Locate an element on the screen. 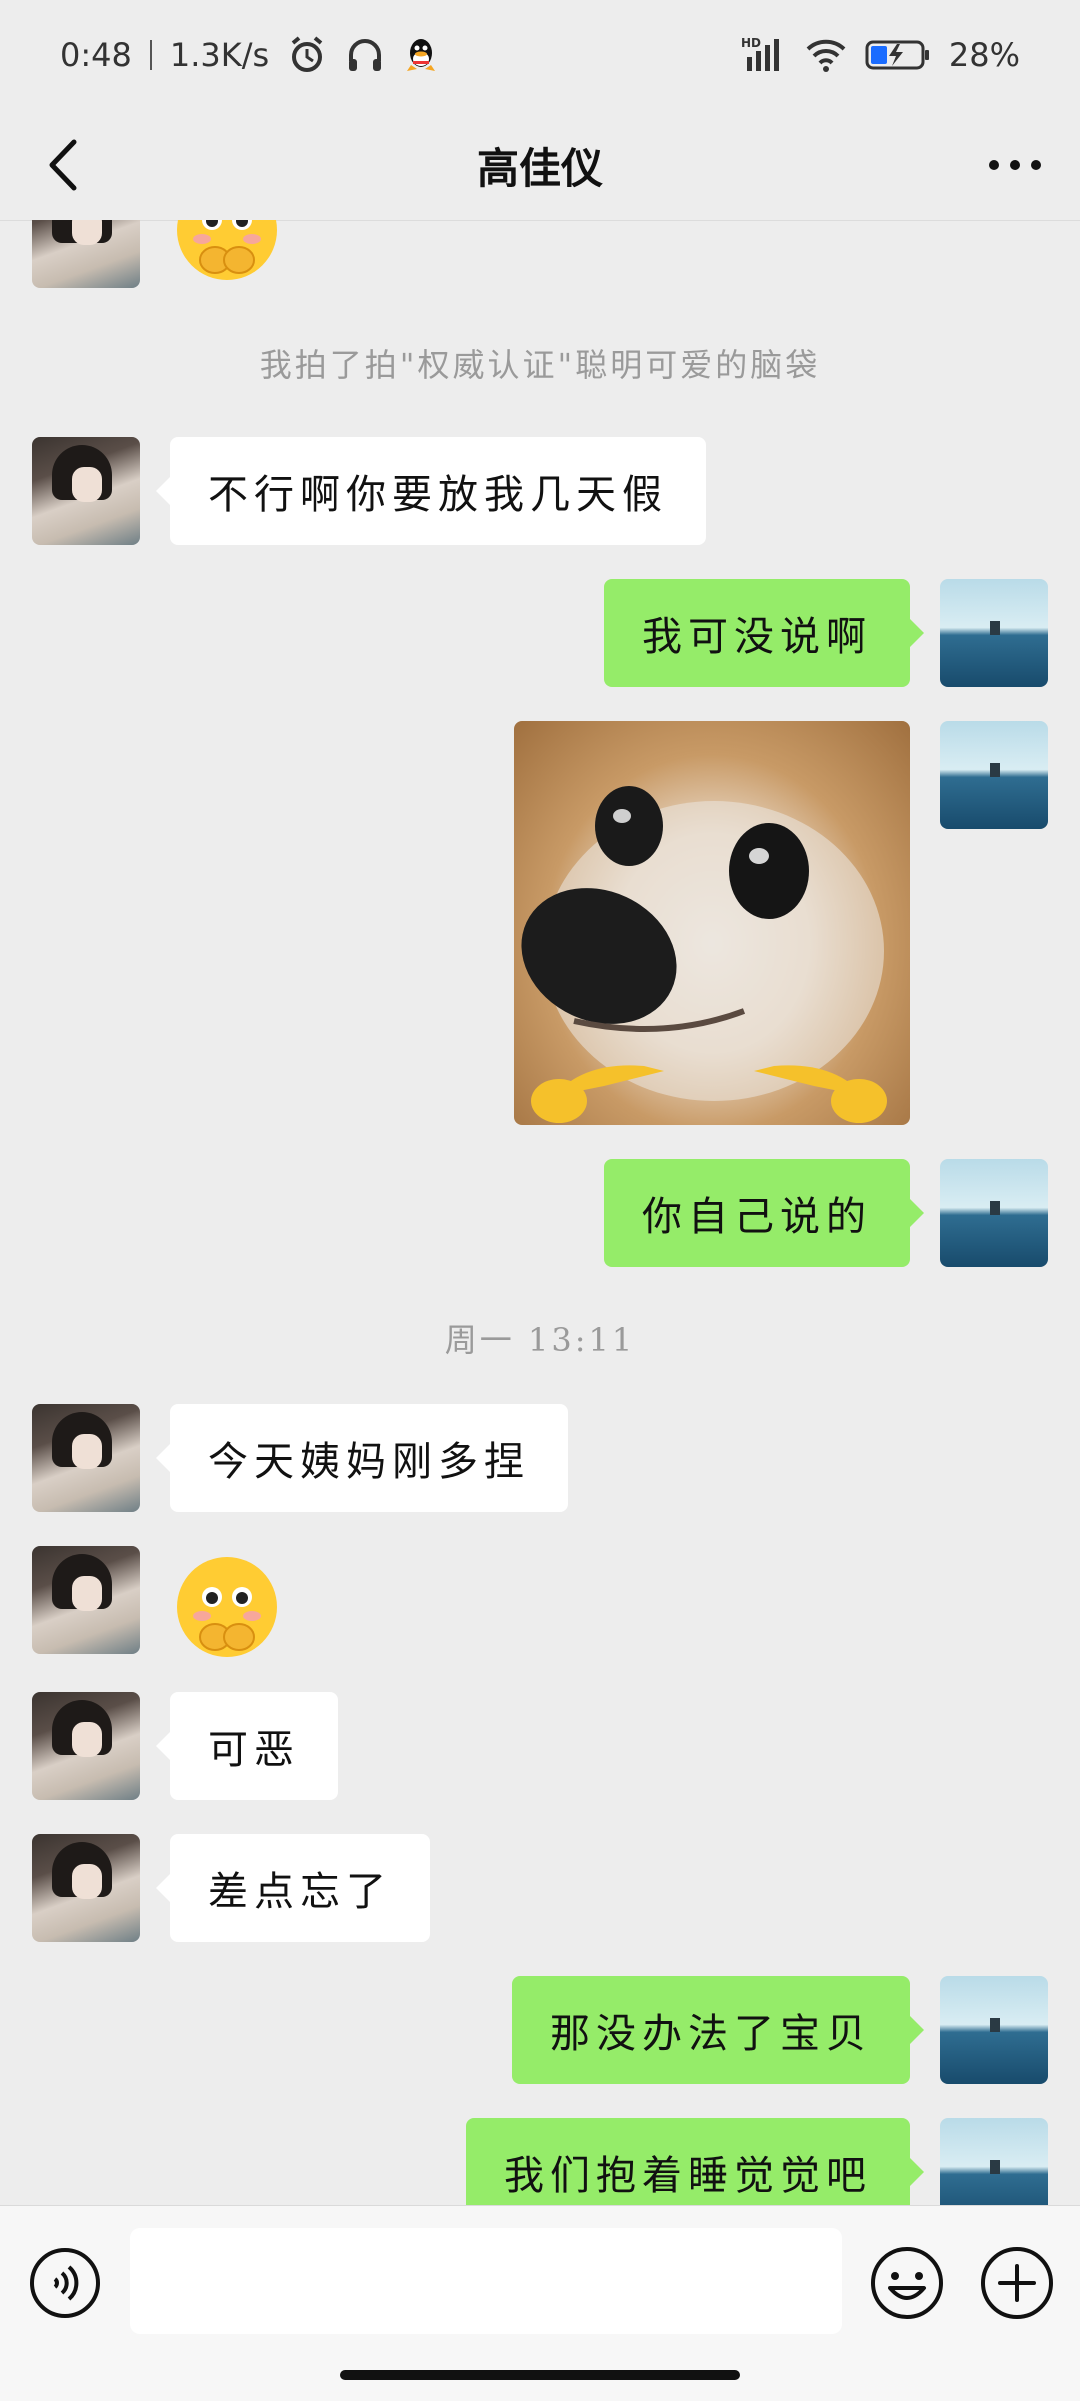 The height and width of the screenshot is (2401, 1080). chevron-left-icon is located at coordinates (63, 165).